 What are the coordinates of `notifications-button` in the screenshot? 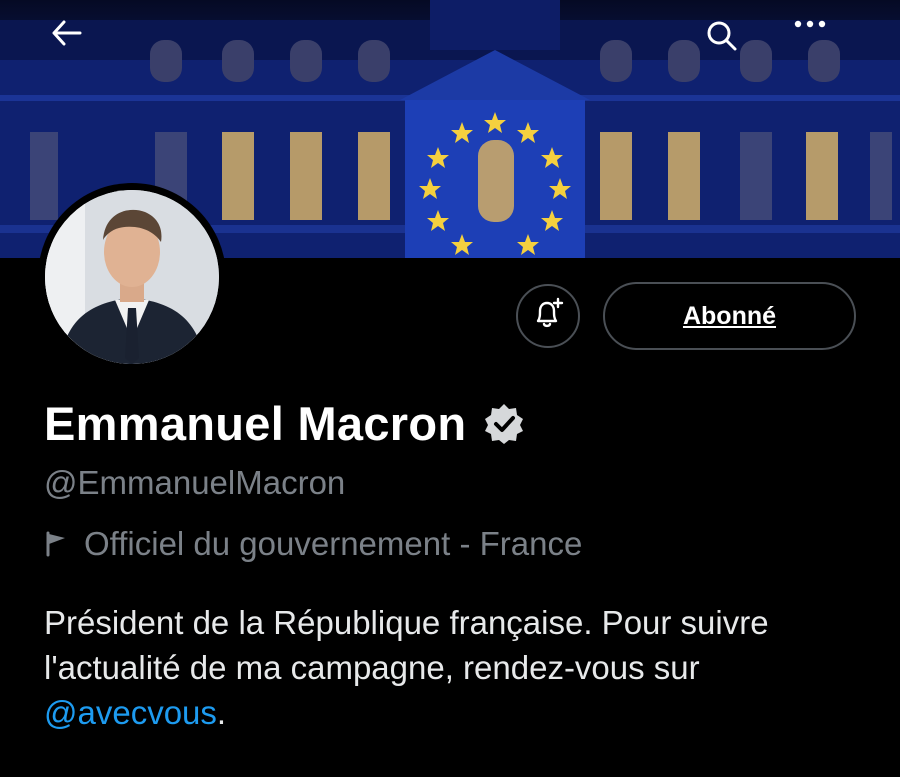 It's located at (548, 316).